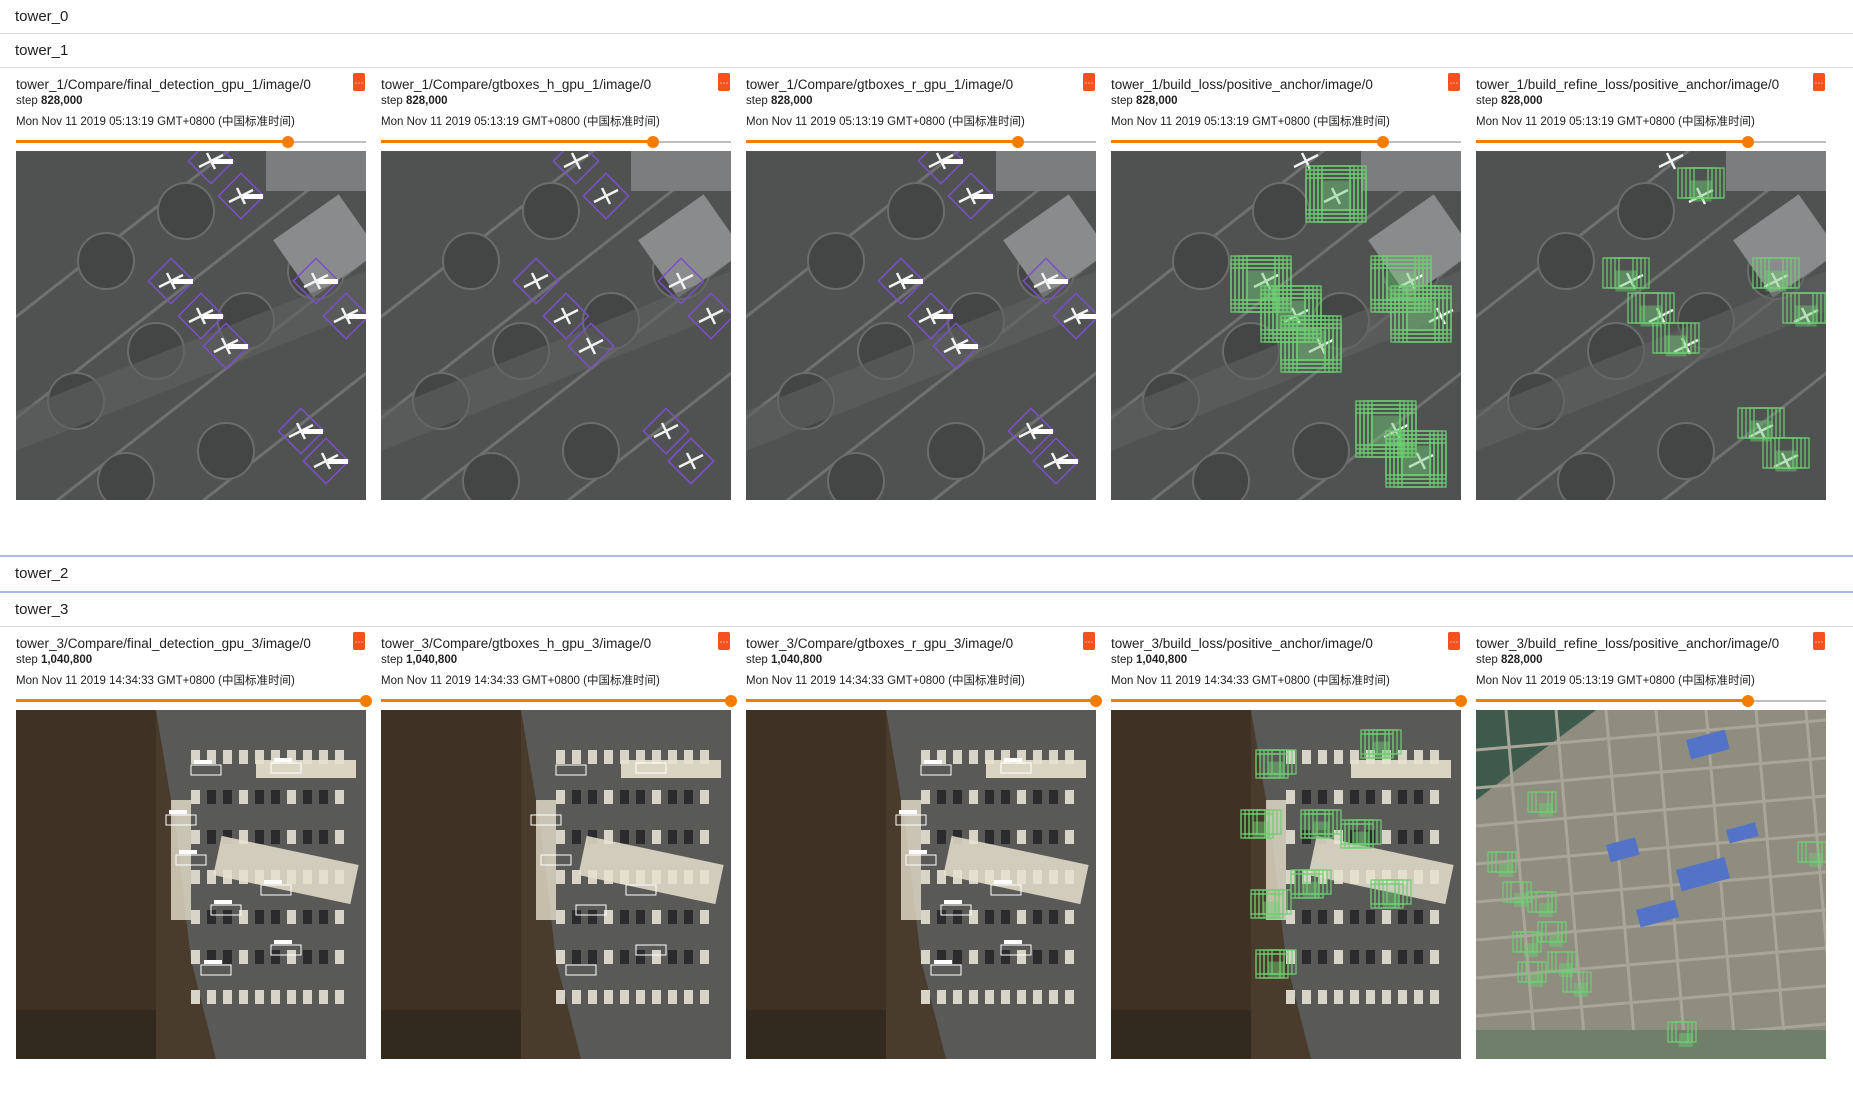  Describe the element at coordinates (516, 643) in the screenshot. I see `card-title: tower_3/Compare/gtboxes_h_gpu_3/image/0` at that location.